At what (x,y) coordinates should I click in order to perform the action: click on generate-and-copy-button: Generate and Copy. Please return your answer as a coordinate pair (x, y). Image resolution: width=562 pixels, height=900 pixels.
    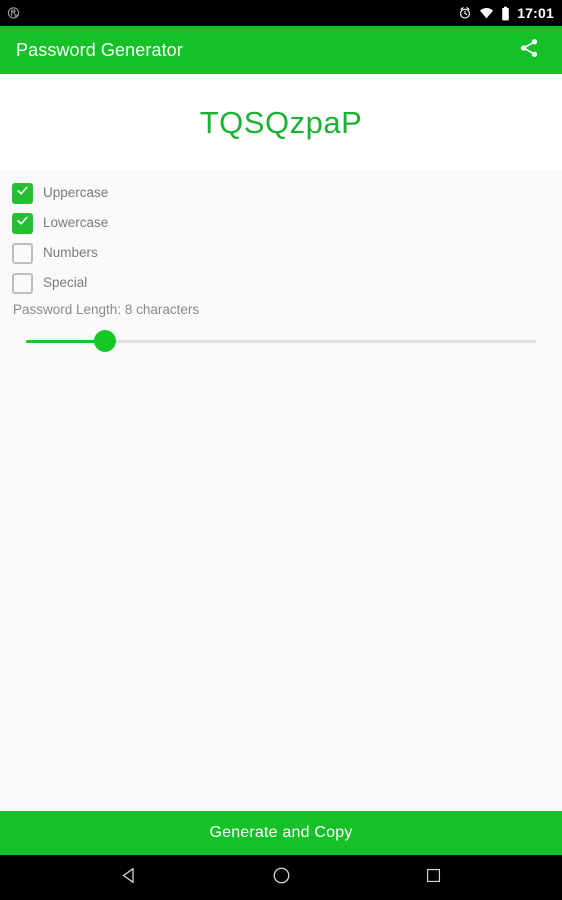
    Looking at the image, I should click on (281, 833).